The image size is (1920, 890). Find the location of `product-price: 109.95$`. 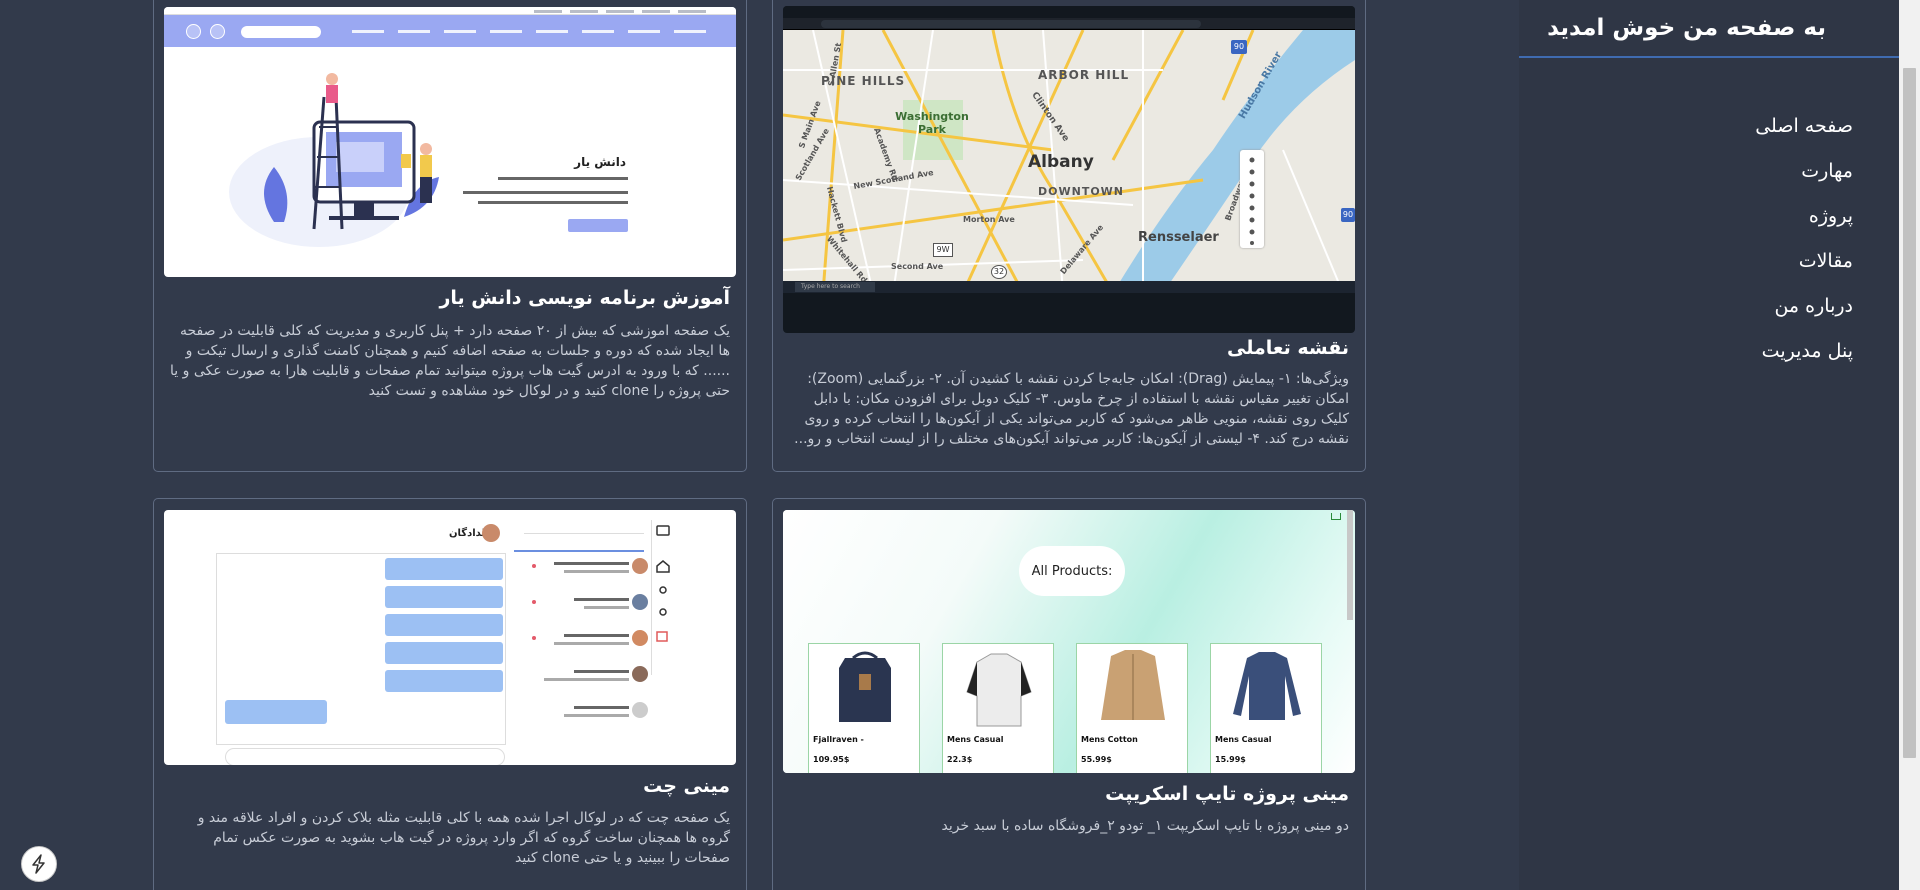

product-price: 109.95$ is located at coordinates (831, 759).